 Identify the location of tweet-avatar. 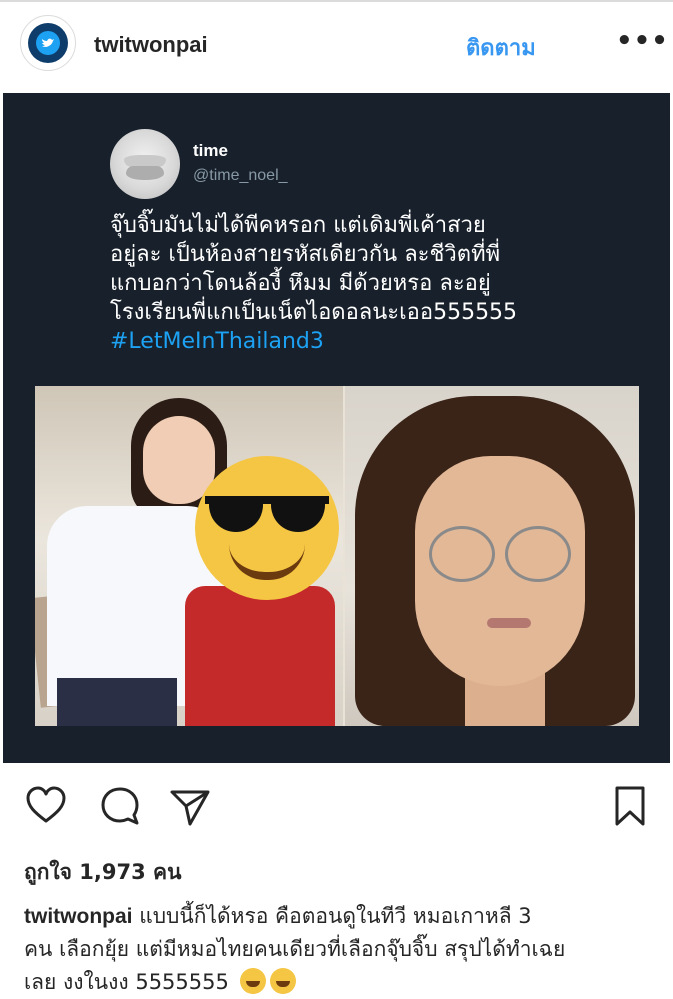
(145, 164).